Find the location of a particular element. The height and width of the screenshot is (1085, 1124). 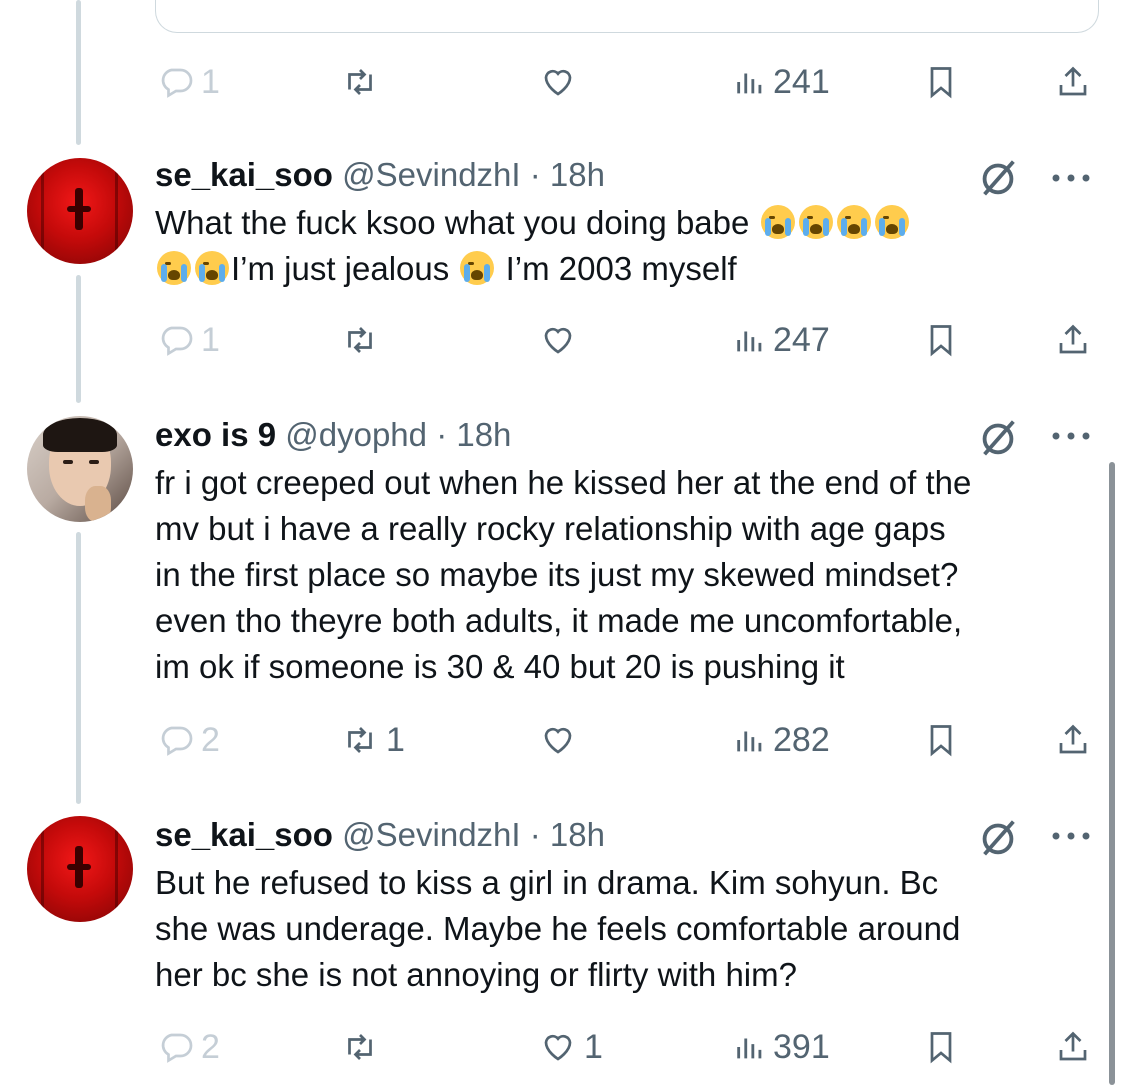

action-bar: 2 1 282 is located at coordinates (625, 740).